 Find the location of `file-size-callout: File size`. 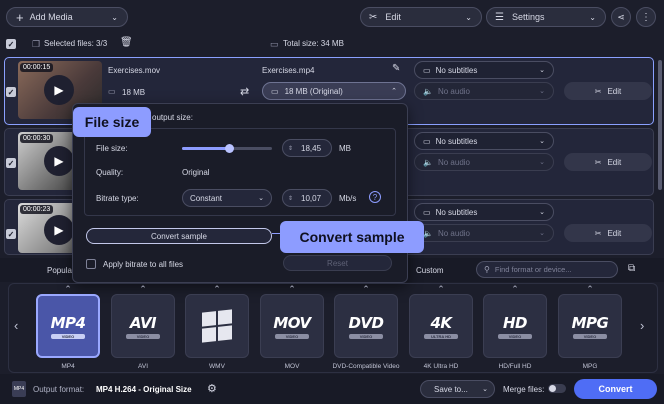

file-size-callout: File size is located at coordinates (112, 122).